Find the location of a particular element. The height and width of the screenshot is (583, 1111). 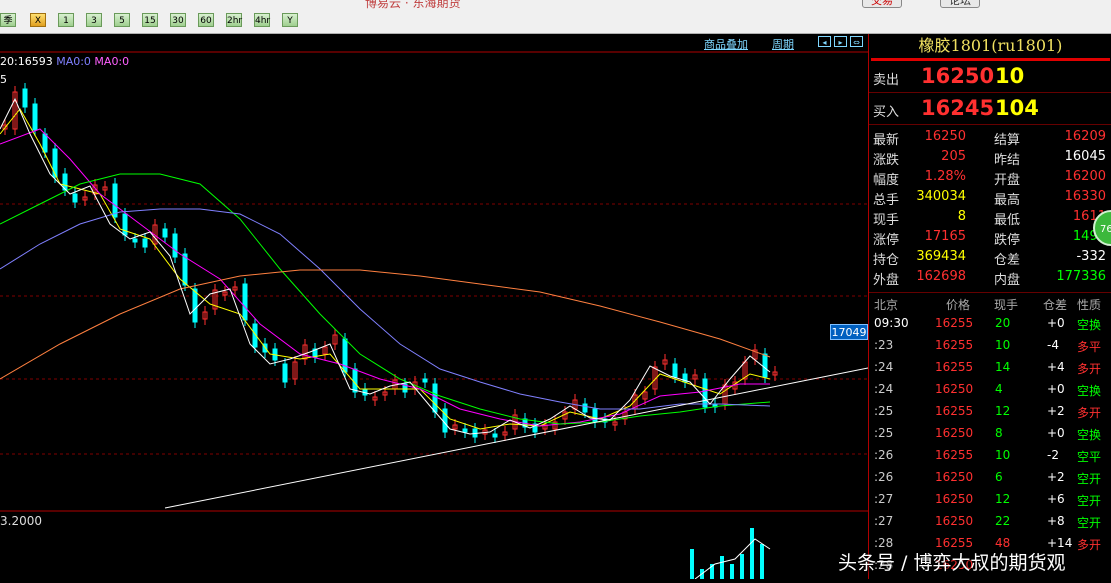

tick-oi-change: -2 is located at coordinates (1053, 455).